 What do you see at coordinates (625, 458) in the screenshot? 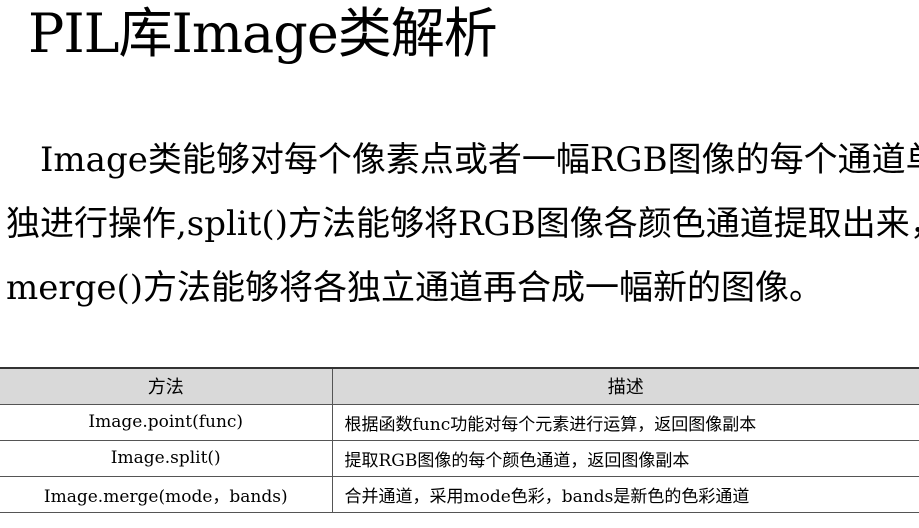
I see `description-cell: 提取RGB图像的每个颜色通道，返回图像副本` at bounding box center [625, 458].